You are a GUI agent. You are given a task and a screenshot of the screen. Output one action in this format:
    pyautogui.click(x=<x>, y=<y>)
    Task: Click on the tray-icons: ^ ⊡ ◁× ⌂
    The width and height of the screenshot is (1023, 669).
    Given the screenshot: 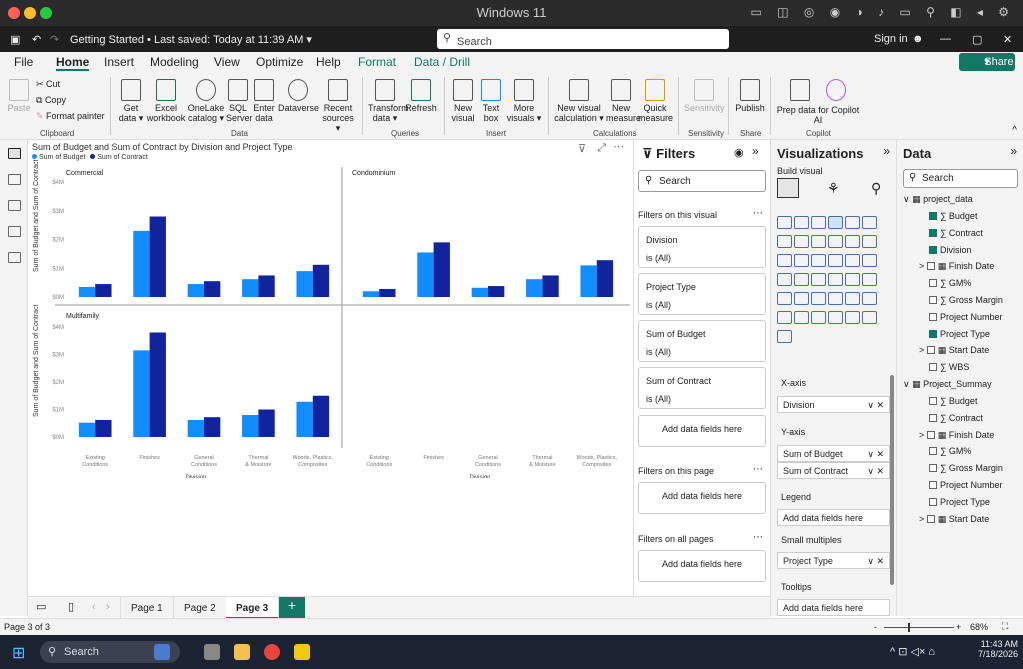 What is the action you would take?
    pyautogui.click(x=912, y=651)
    